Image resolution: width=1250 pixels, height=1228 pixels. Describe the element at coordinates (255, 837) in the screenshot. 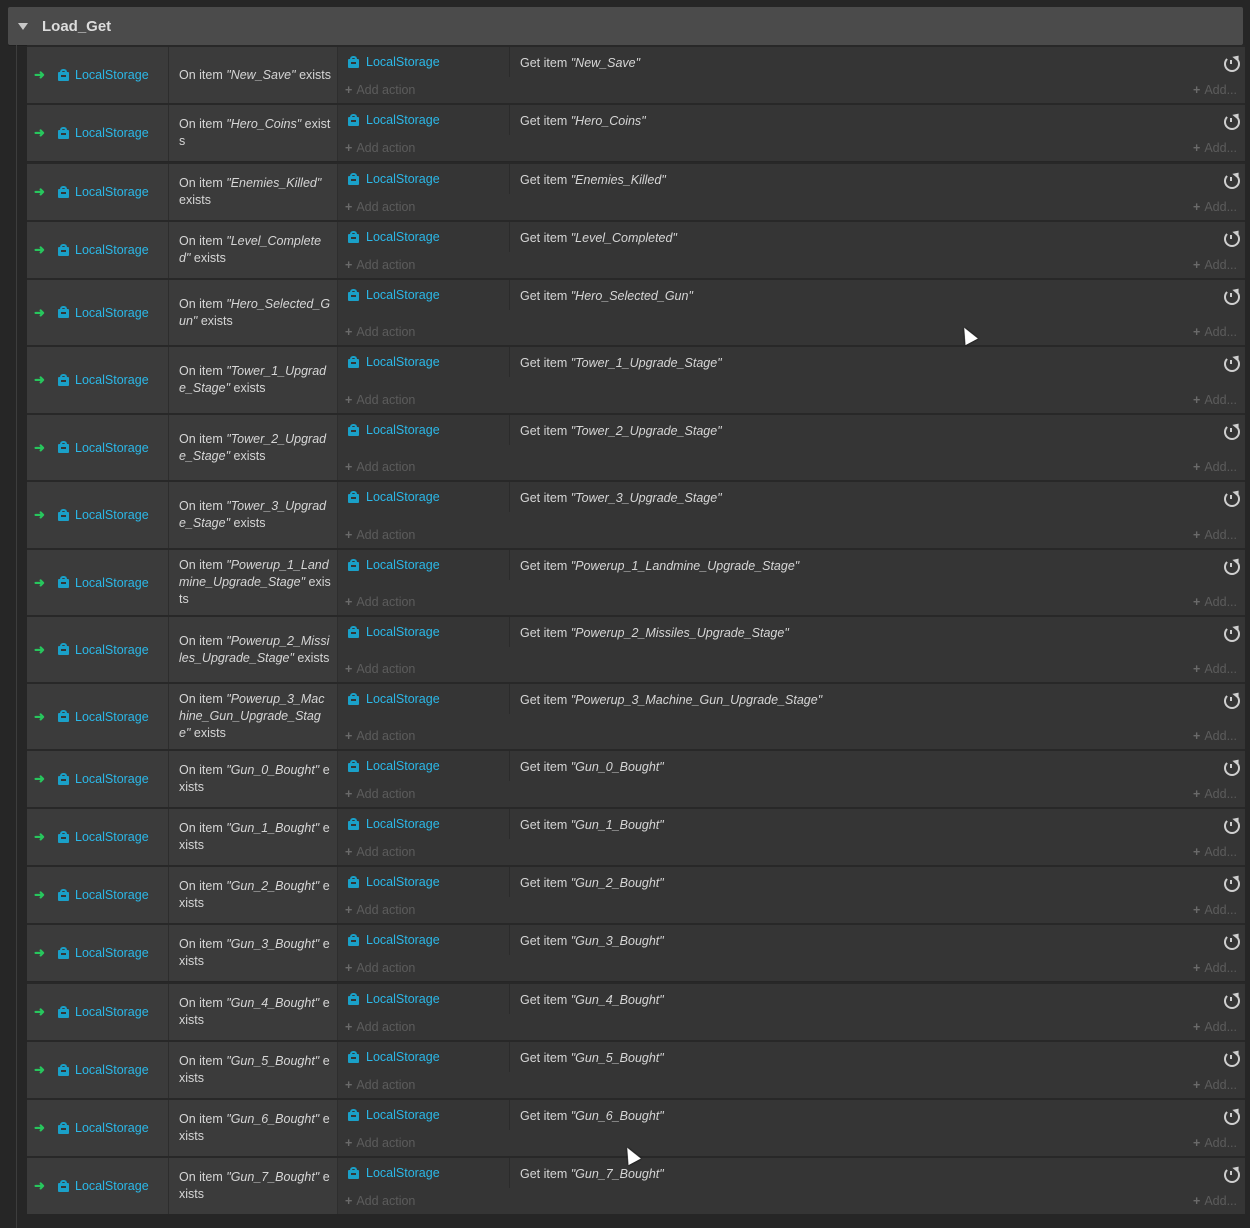

I see `condition-text: On item "Gun_1_Bought" exists` at that location.